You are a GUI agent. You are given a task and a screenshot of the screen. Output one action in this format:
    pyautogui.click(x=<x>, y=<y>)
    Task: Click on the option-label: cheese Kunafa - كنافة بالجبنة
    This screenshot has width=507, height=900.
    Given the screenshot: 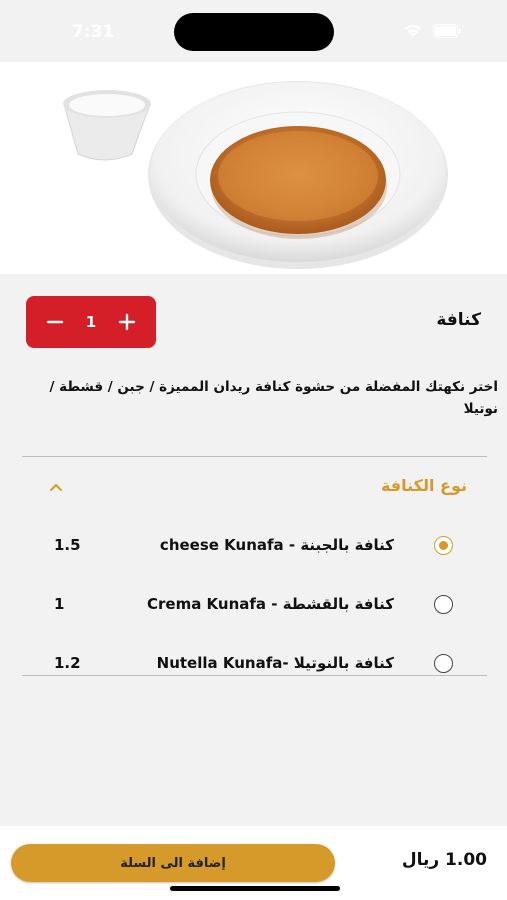 What is the action you would take?
    pyautogui.click(x=276, y=545)
    